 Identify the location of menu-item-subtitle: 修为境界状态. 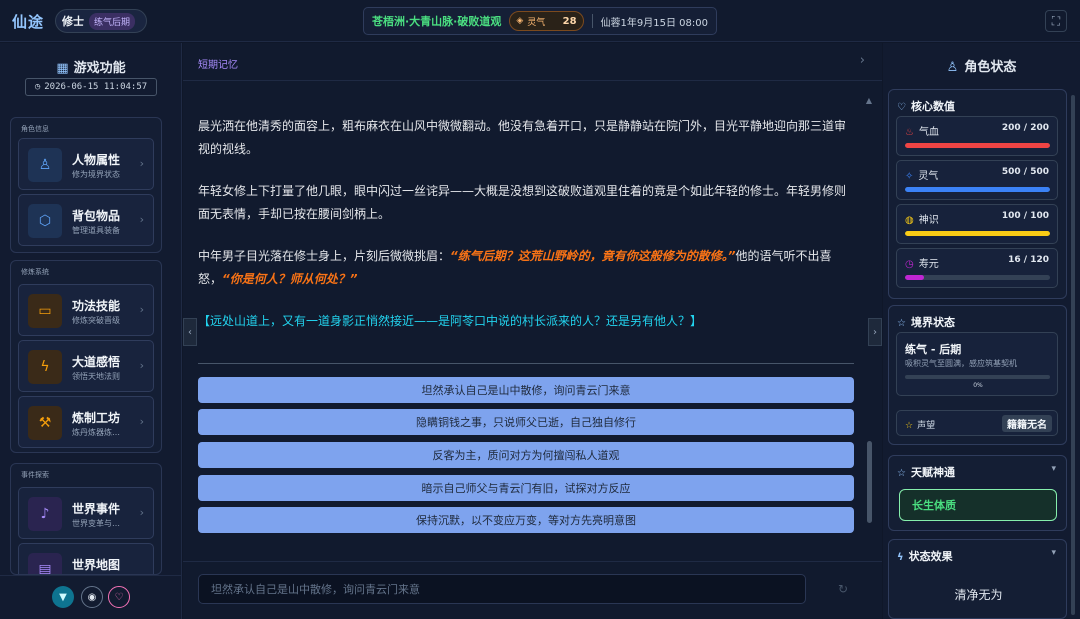
(96, 174).